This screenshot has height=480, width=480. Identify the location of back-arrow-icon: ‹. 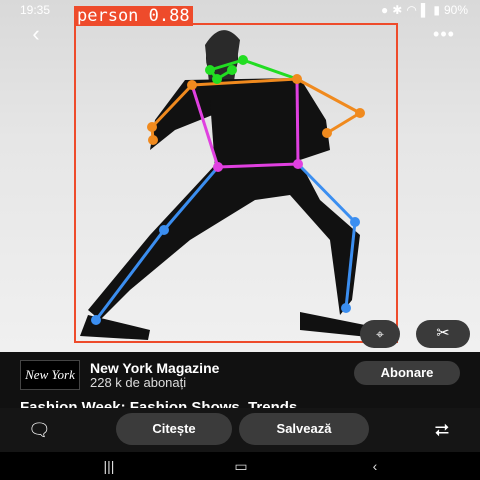
(36, 34).